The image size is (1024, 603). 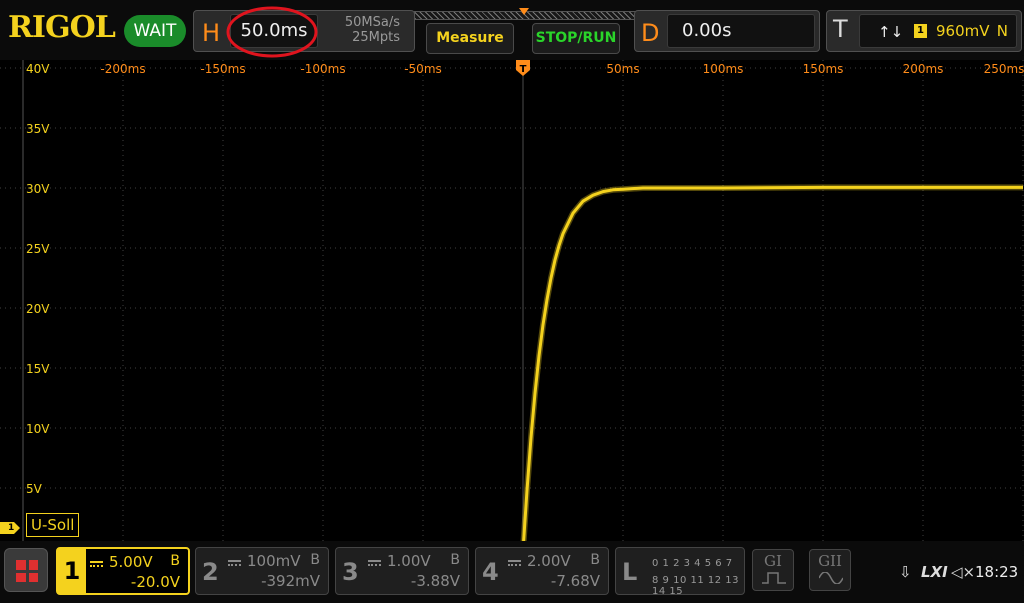 What do you see at coordinates (372, 22) in the screenshot?
I see `sample-rate: 50MSa/s` at bounding box center [372, 22].